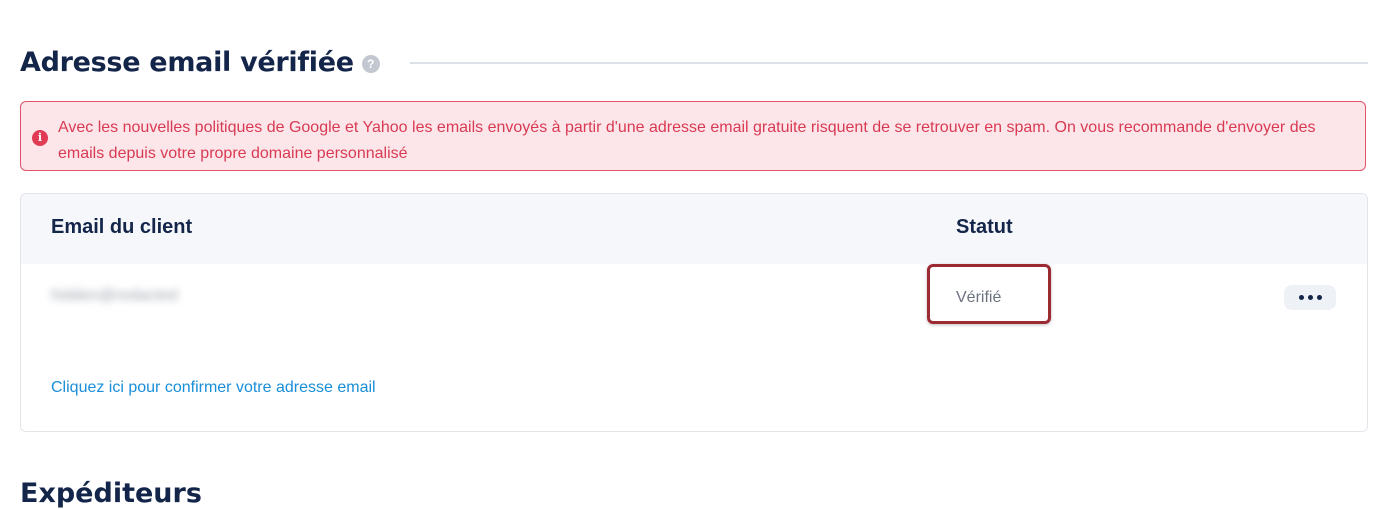  I want to click on row-actions-button, so click(1310, 297).